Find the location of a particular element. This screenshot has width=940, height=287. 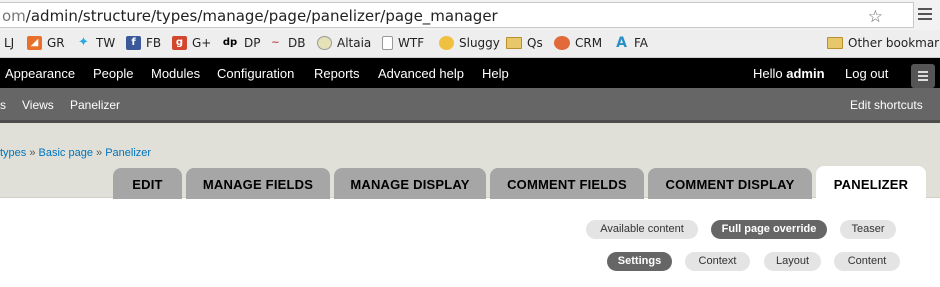

logout-link: Log out is located at coordinates (866, 73).